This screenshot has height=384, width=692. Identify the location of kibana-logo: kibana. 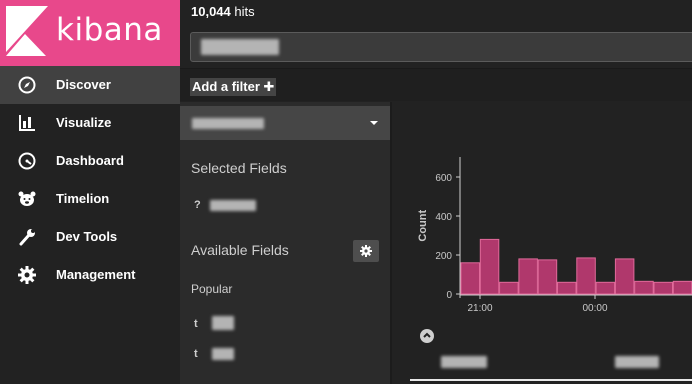
(90, 33).